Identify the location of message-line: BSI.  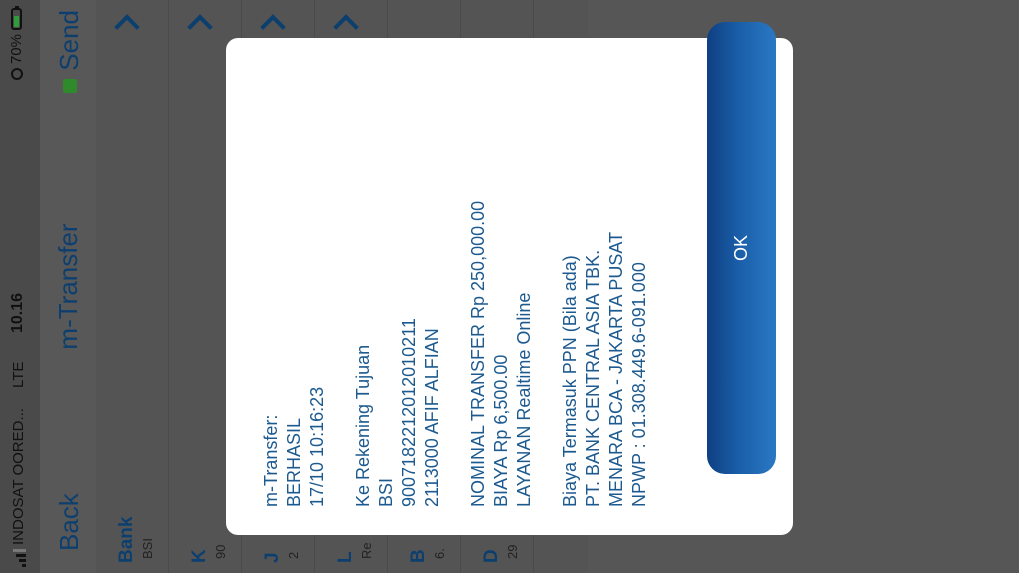
(386, 492).